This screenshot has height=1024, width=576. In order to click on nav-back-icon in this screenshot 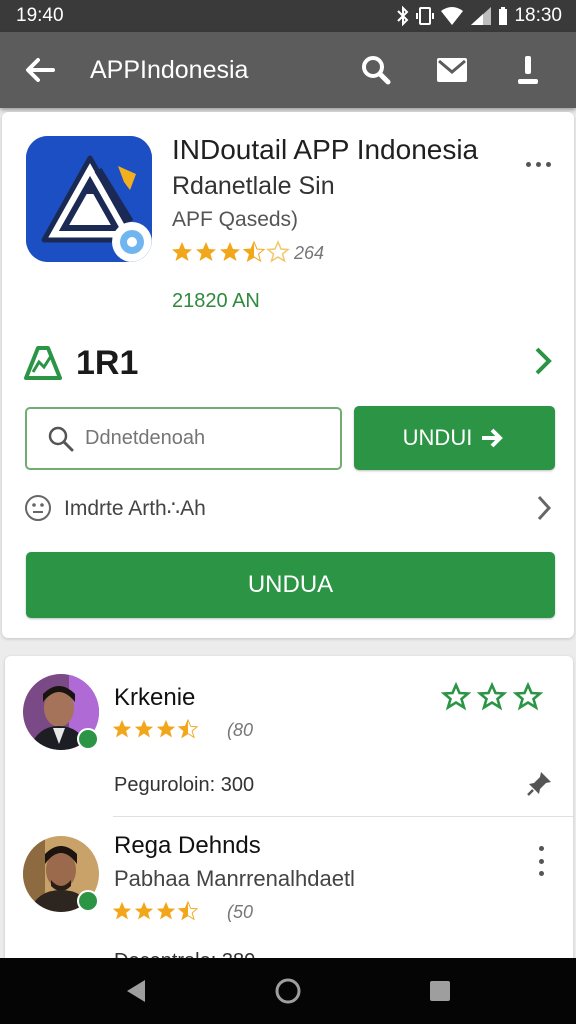, I will do `click(136, 991)`.